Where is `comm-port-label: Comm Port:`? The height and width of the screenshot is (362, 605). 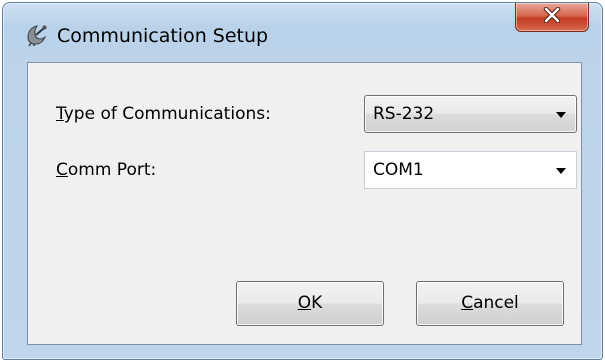
comm-port-label: Comm Port: is located at coordinates (106, 170).